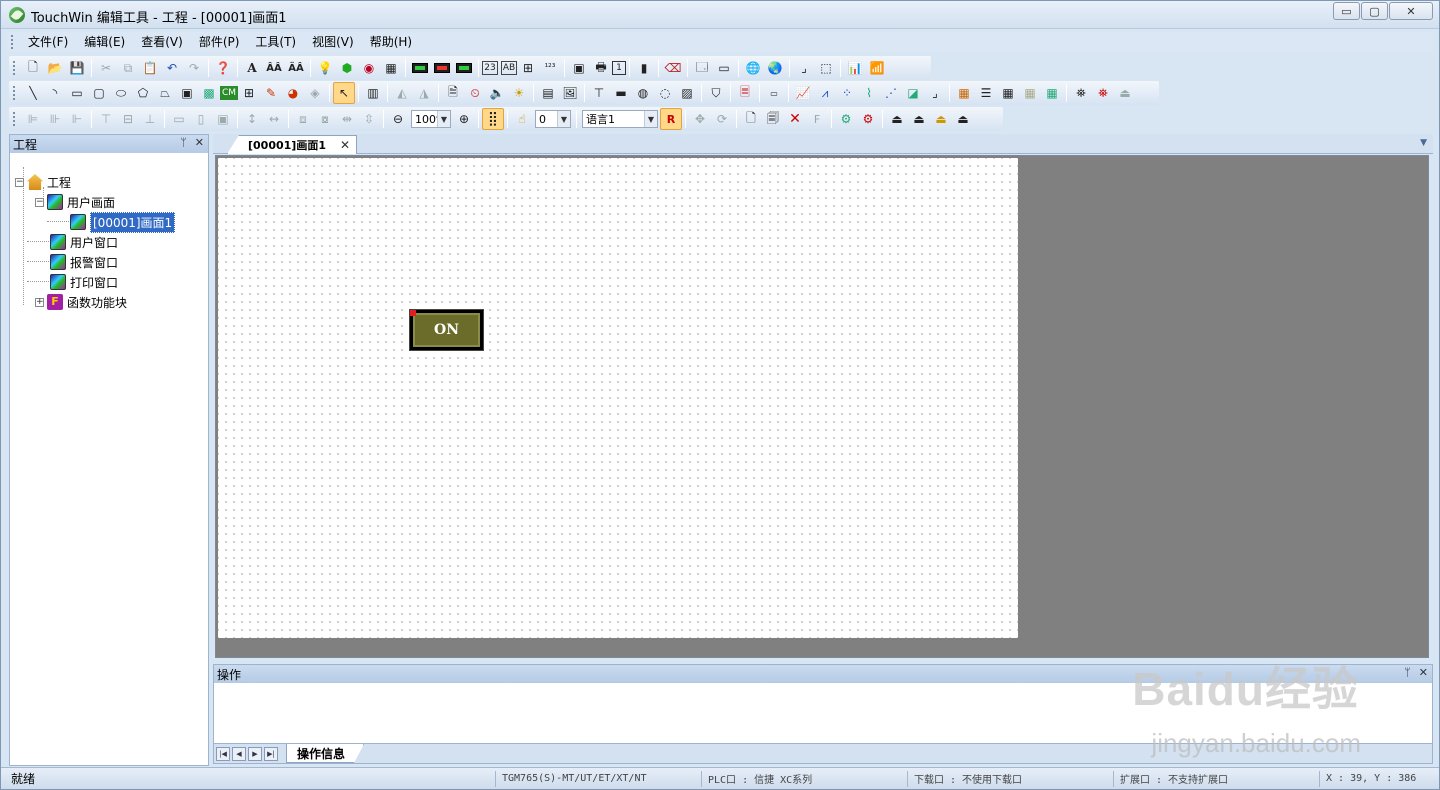  What do you see at coordinates (55, 68) in the screenshot?
I see `open-folder-icon: 📂` at bounding box center [55, 68].